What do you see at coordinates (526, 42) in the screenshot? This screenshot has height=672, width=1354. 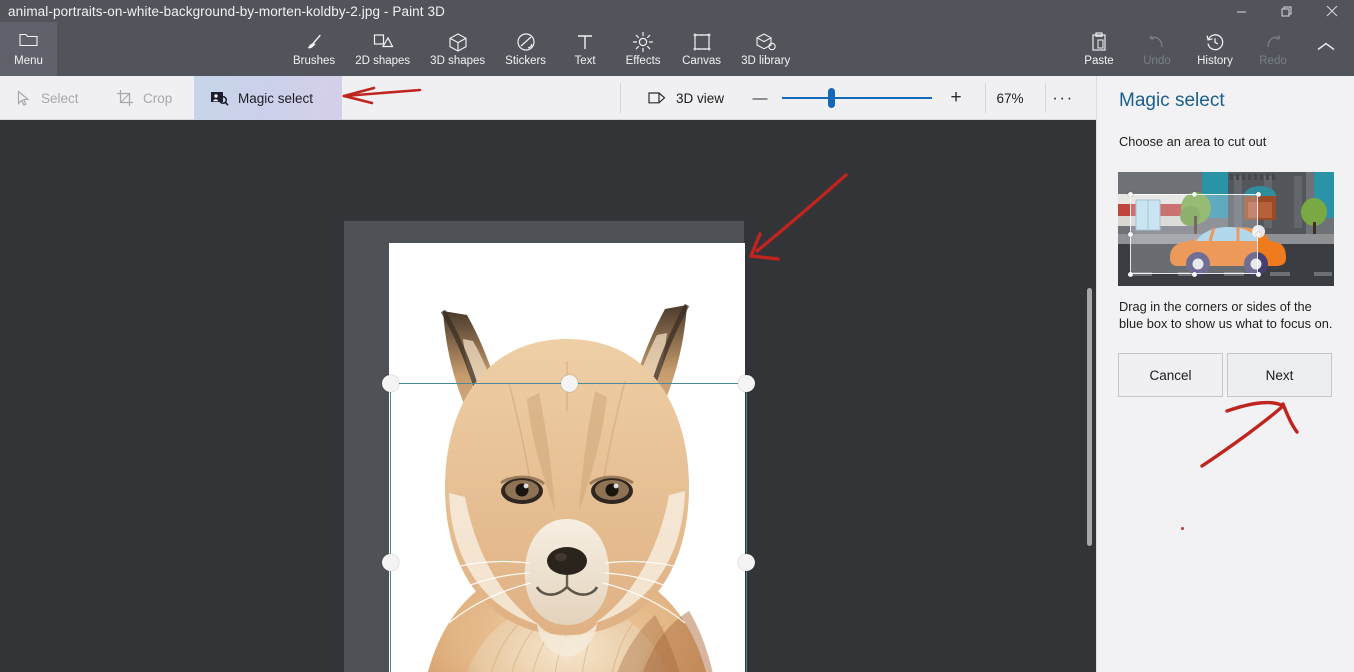 I see `stickers-icon` at bounding box center [526, 42].